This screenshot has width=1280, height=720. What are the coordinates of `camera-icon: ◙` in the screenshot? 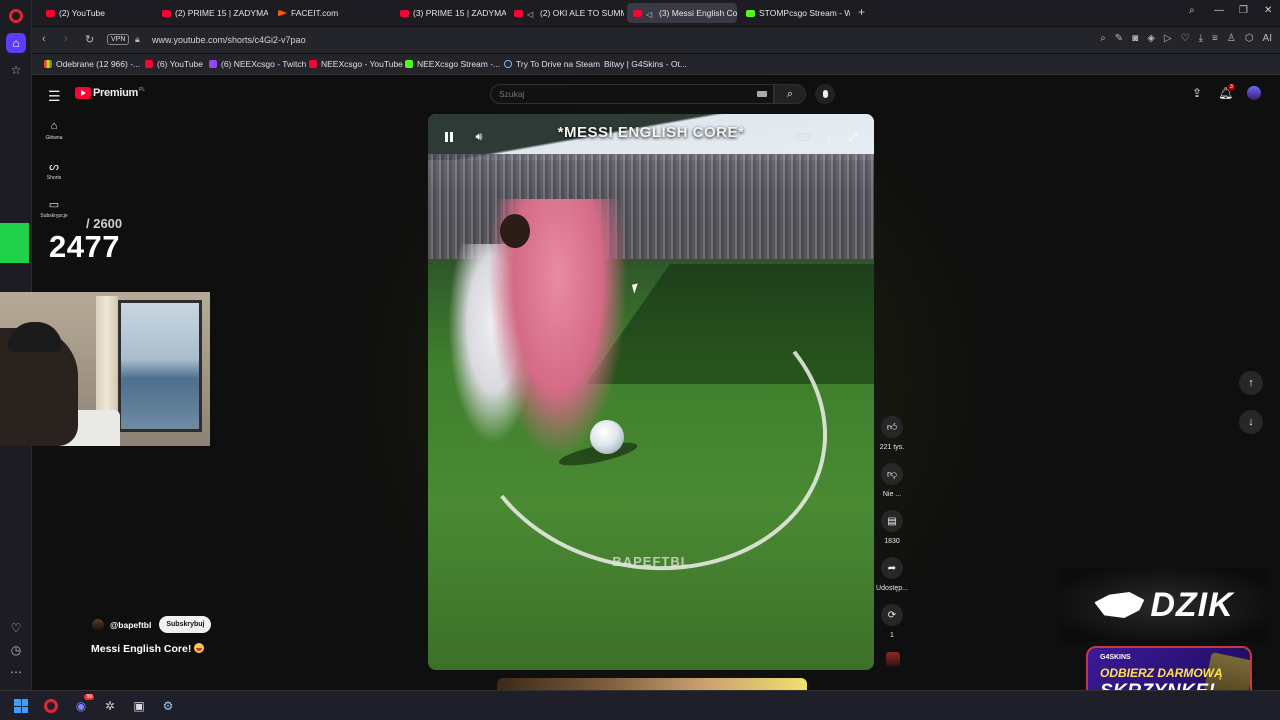 It's located at (1135, 38).